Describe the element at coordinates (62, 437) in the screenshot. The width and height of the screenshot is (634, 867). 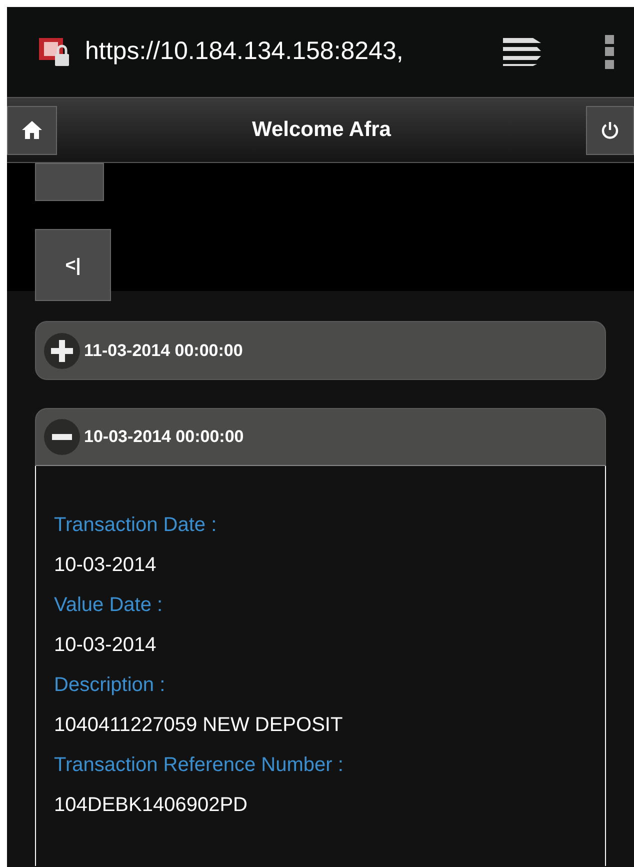
I see `minus-icon` at that location.